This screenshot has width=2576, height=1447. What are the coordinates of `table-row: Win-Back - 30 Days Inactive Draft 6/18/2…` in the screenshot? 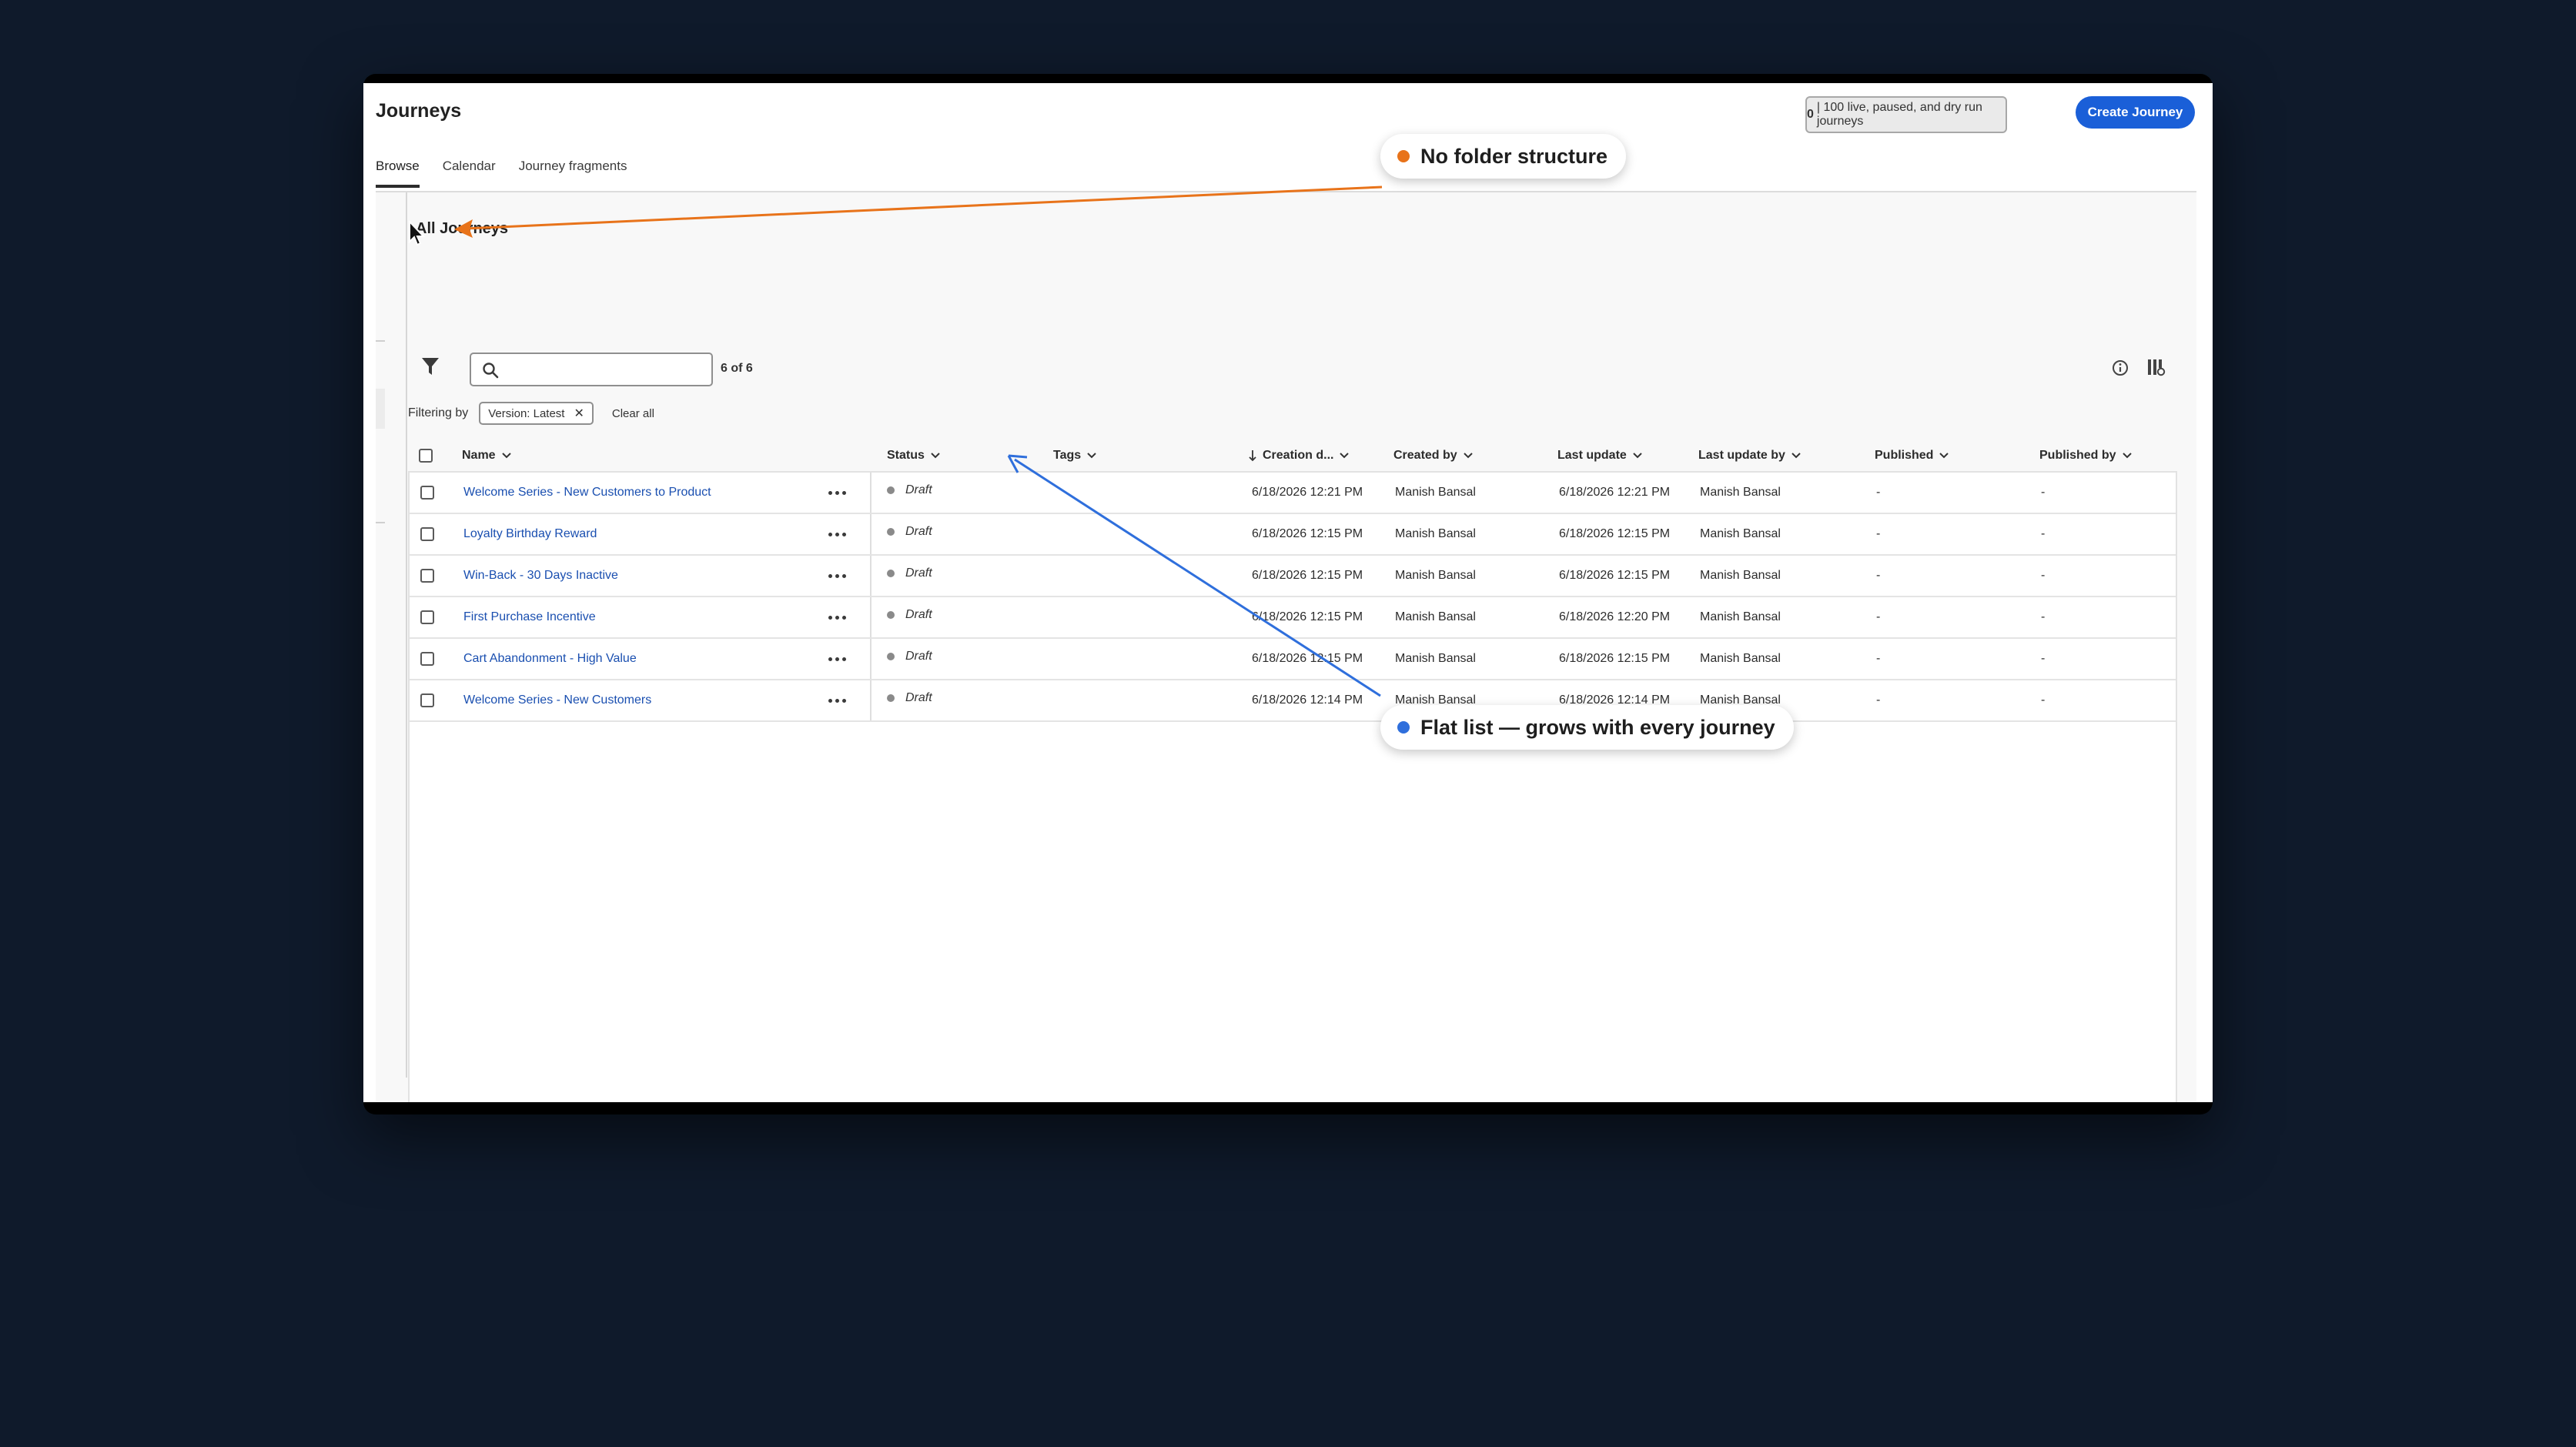 It's located at (1293, 576).